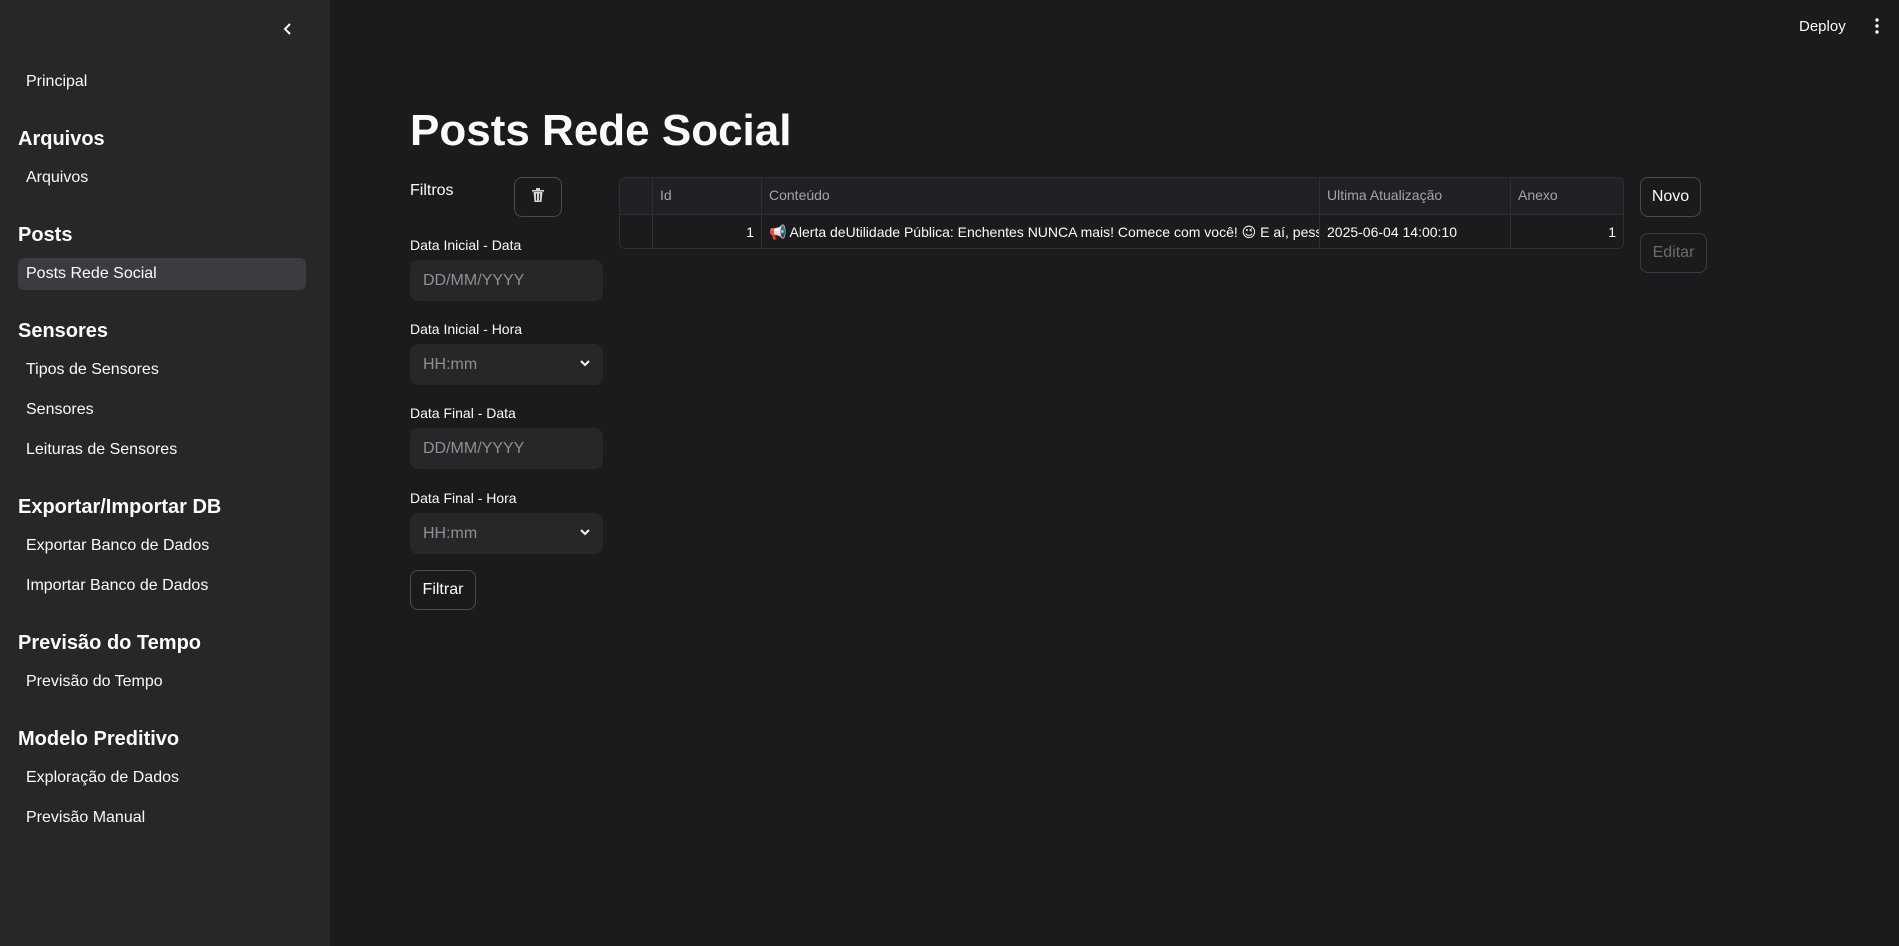 This screenshot has height=946, width=1899. What do you see at coordinates (61, 139) in the screenshot?
I see `sidebar-section-arquivos: Arquivos` at bounding box center [61, 139].